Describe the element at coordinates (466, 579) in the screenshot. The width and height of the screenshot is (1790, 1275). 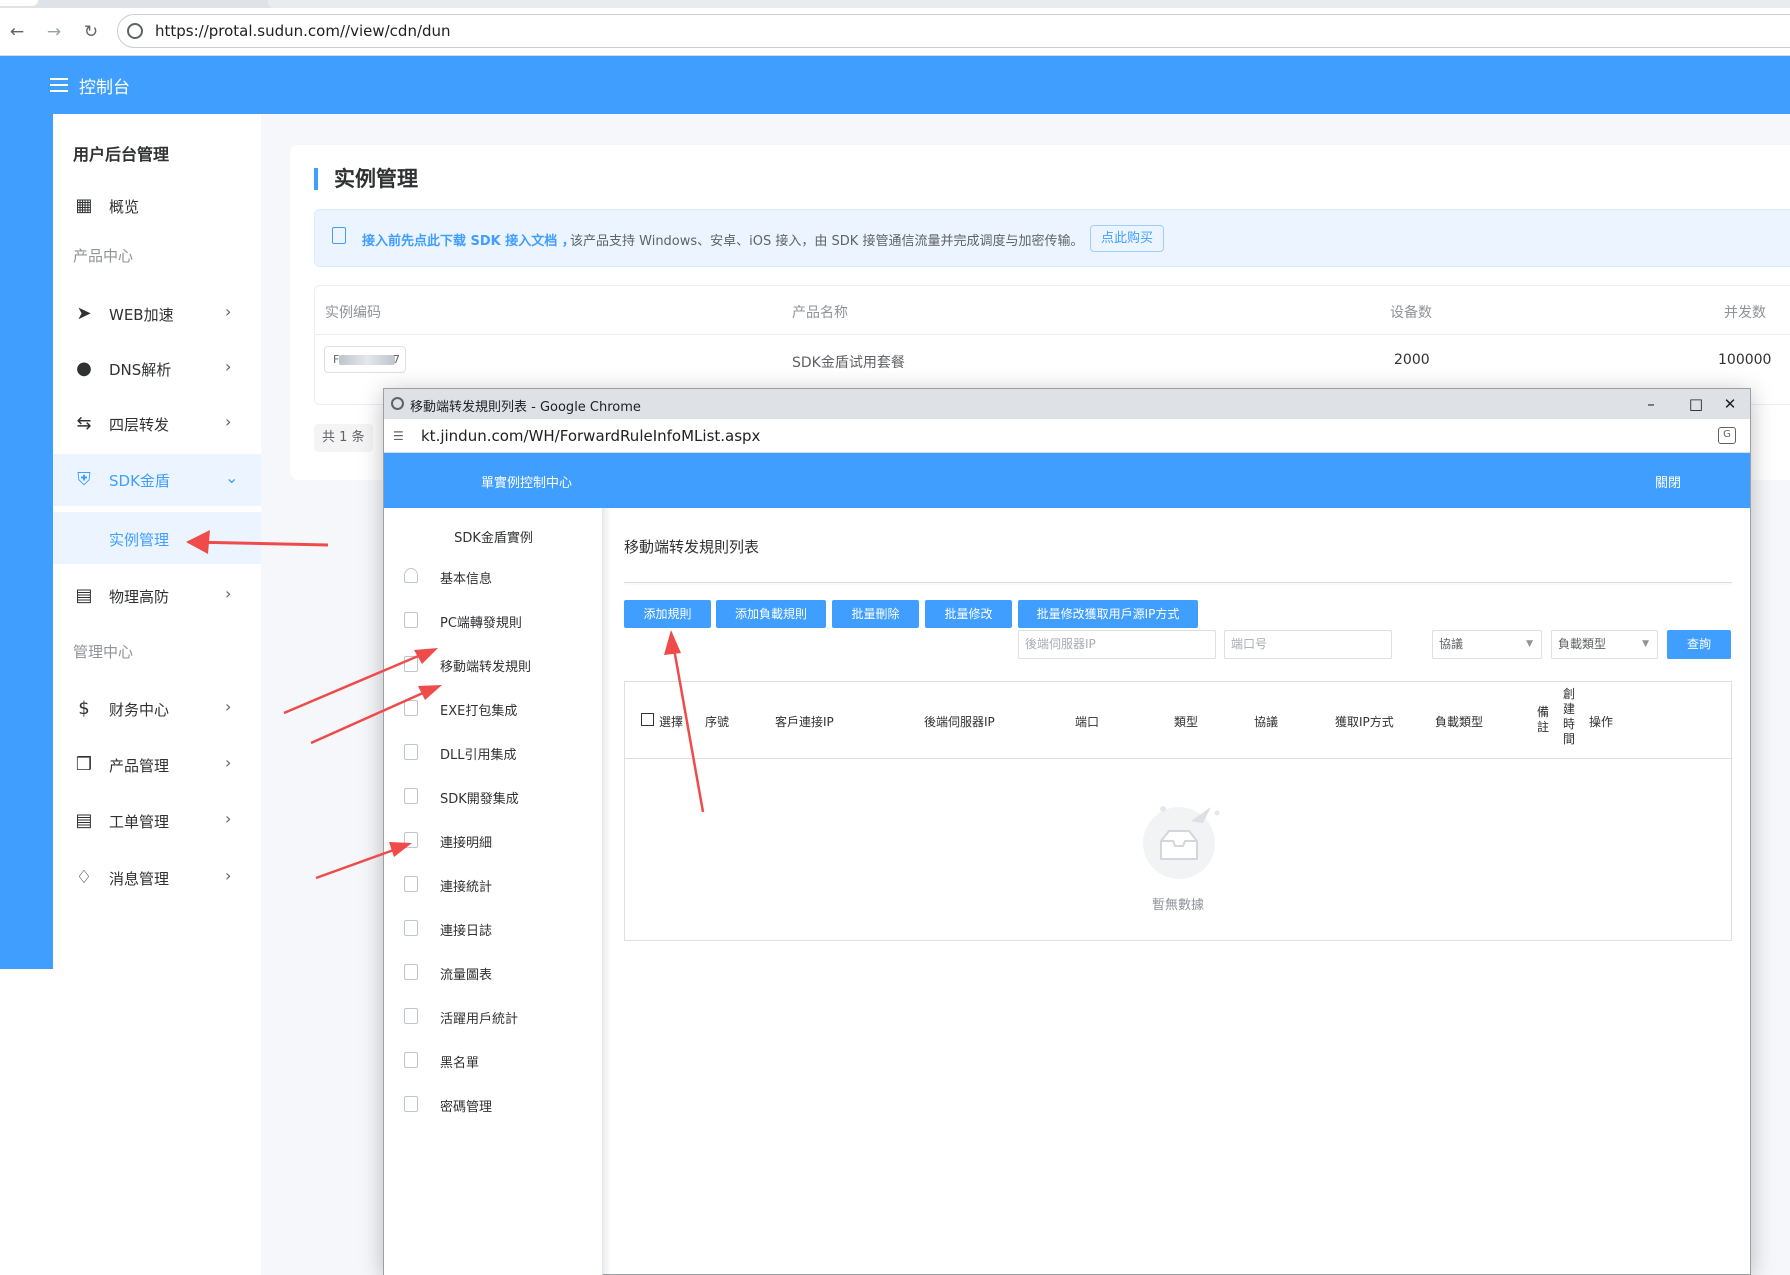
I see `popup-nav-label: 基本信息` at that location.